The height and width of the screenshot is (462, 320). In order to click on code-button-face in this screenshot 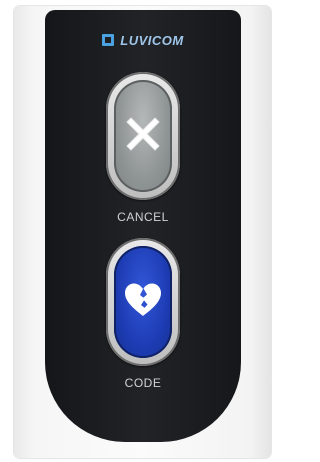, I will do `click(143, 302)`.